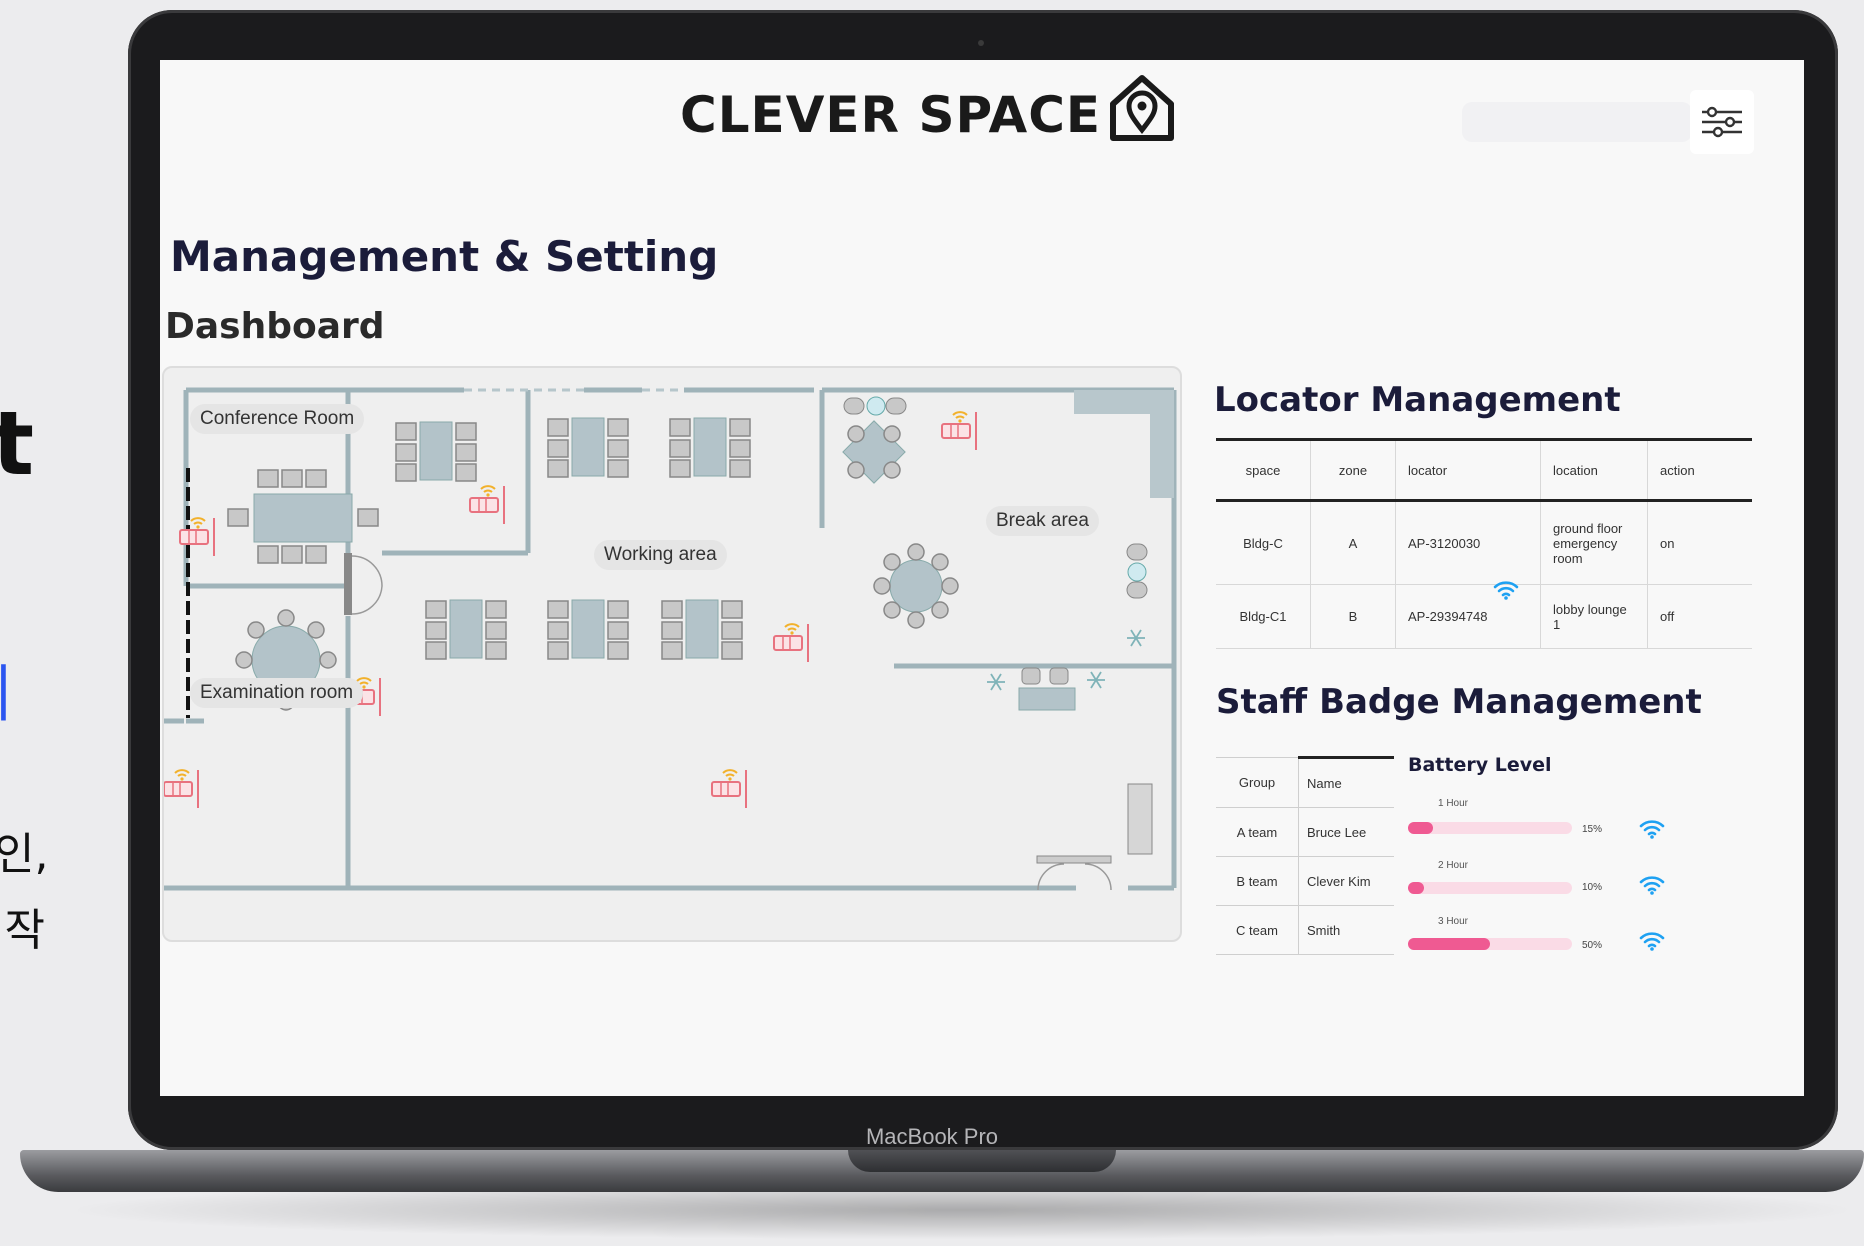  Describe the element at coordinates (1448, 616) in the screenshot. I see `cell-locator: AP-29394748` at that location.